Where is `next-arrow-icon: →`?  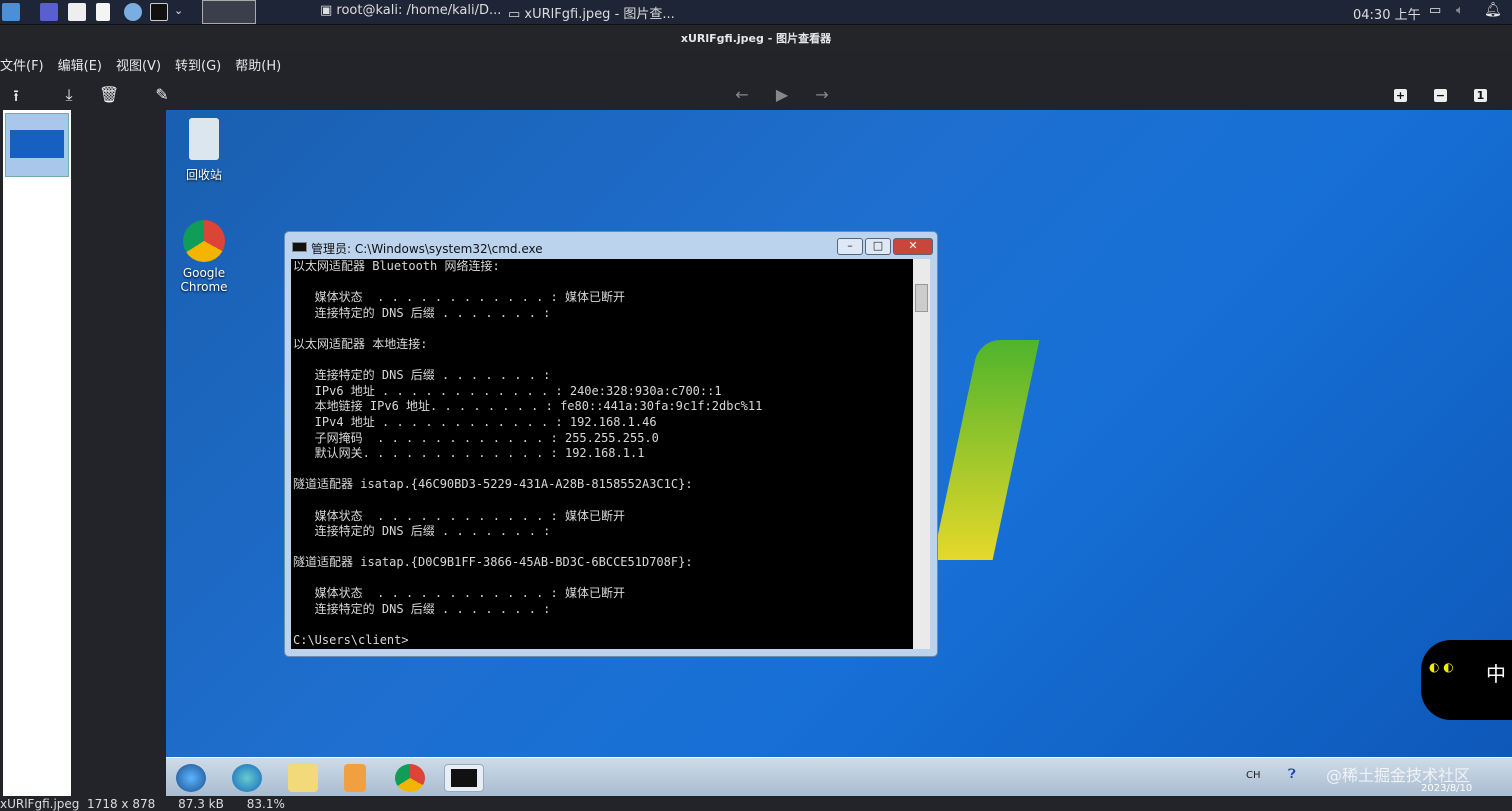
next-arrow-icon: → is located at coordinates (822, 94).